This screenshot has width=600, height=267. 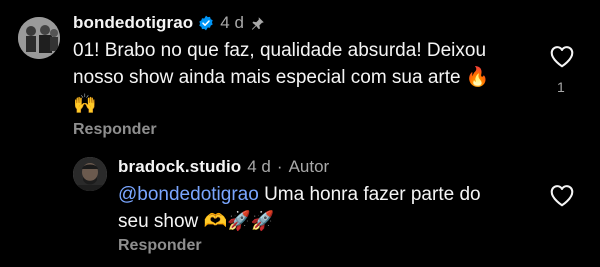 I want to click on comment-text-line: seu show 🫶🚀🚀, so click(x=196, y=221).